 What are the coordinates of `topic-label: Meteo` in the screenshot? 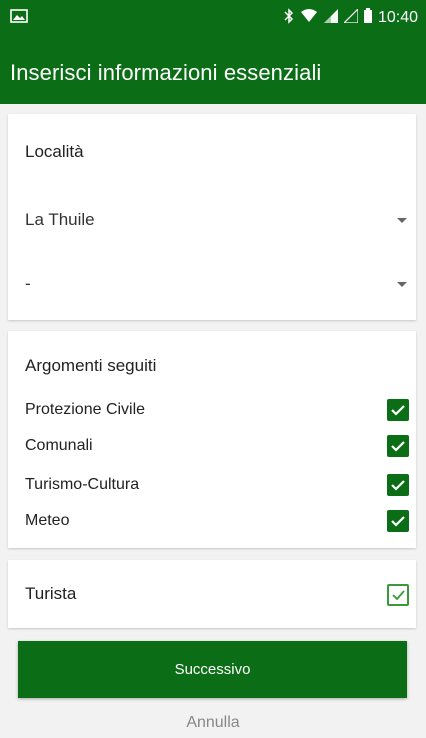 It's located at (47, 520).